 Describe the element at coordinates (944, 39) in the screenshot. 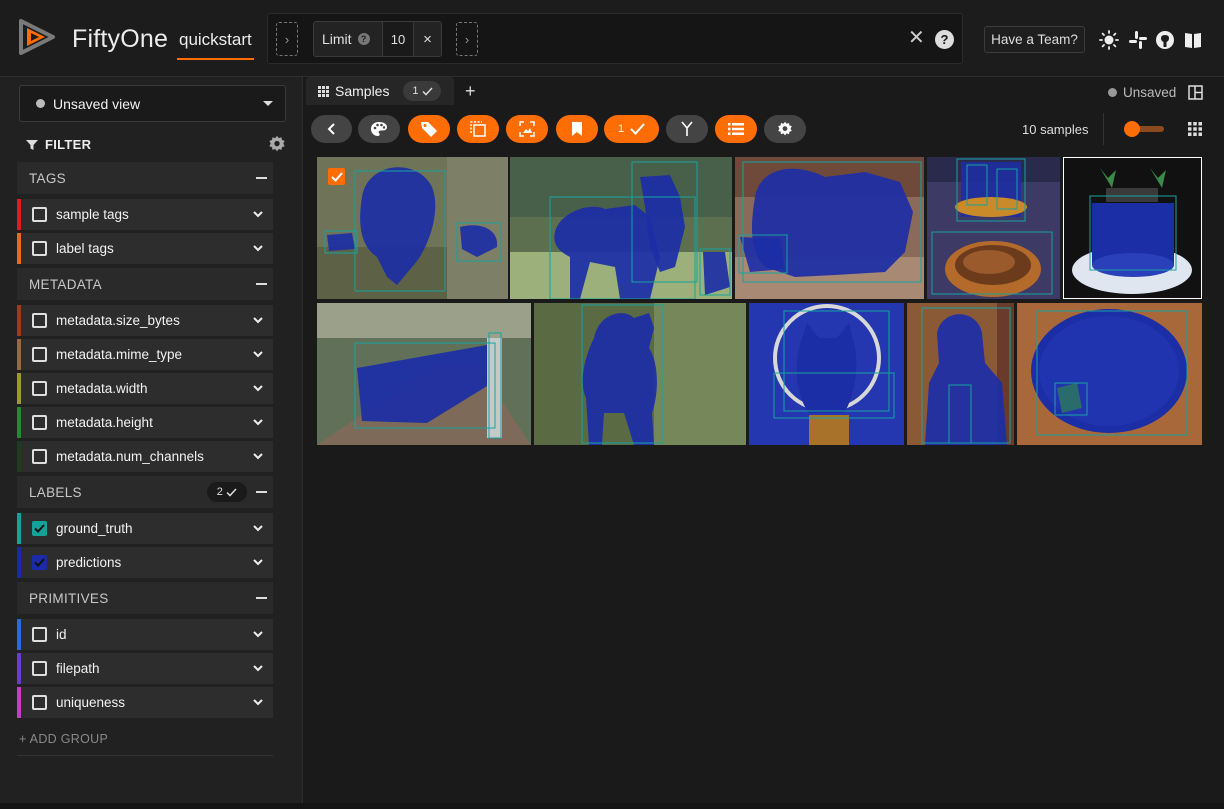

I see `view-bar-help-icon: ?` at that location.